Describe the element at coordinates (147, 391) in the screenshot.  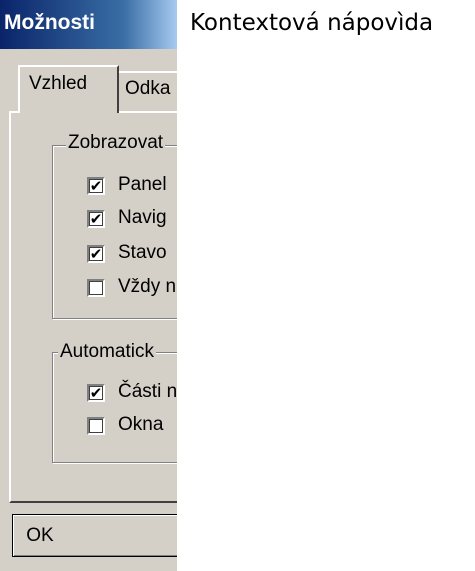
I see `checkbox-label: Části n` at that location.